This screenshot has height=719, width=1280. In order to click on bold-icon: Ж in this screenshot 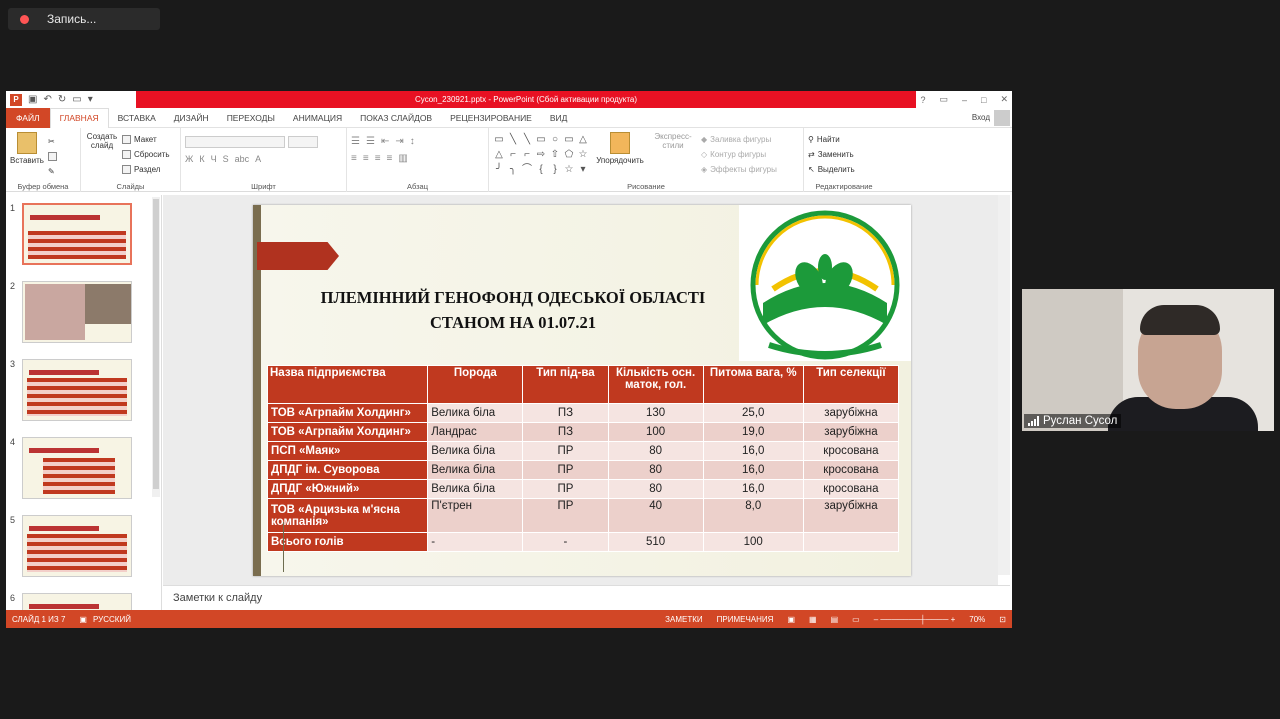, I will do `click(189, 159)`.